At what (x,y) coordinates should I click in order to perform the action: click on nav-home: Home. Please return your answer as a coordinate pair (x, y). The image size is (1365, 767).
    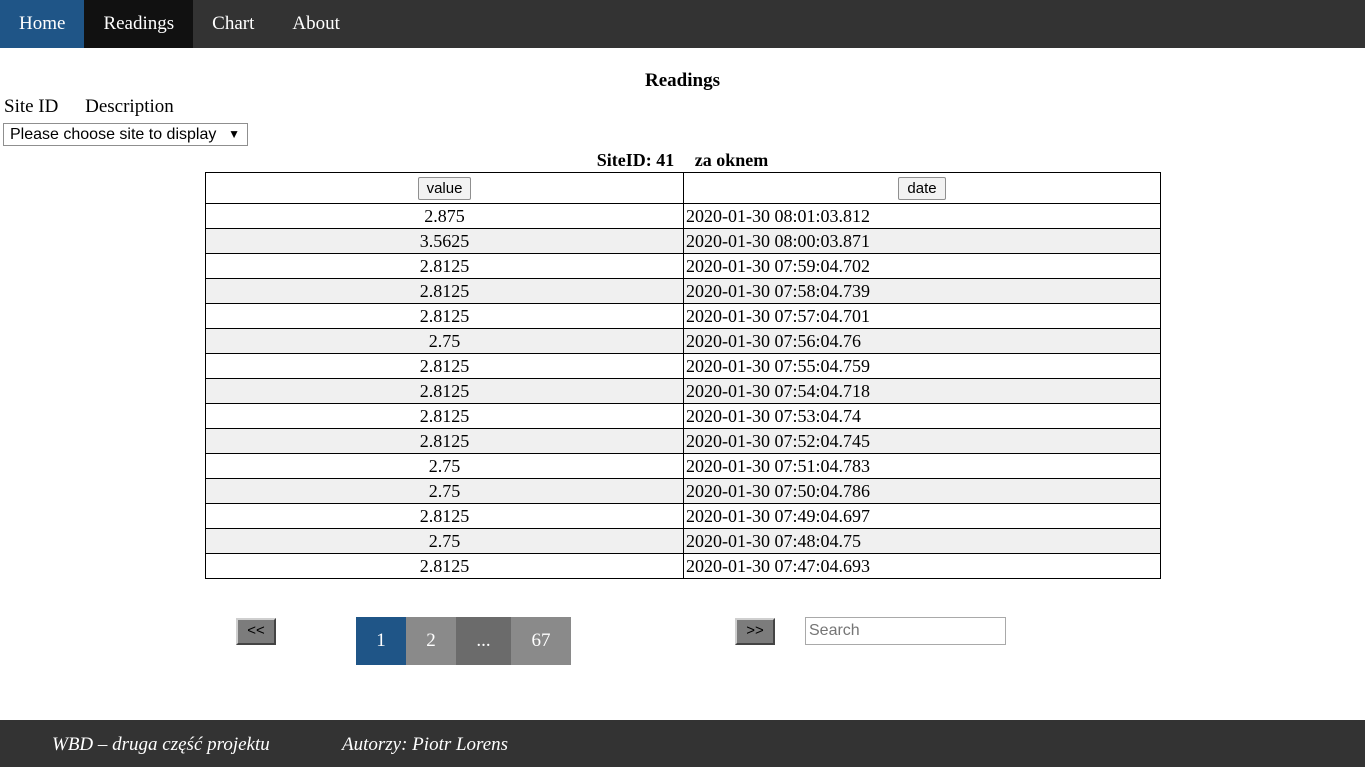
    Looking at the image, I should click on (42, 24).